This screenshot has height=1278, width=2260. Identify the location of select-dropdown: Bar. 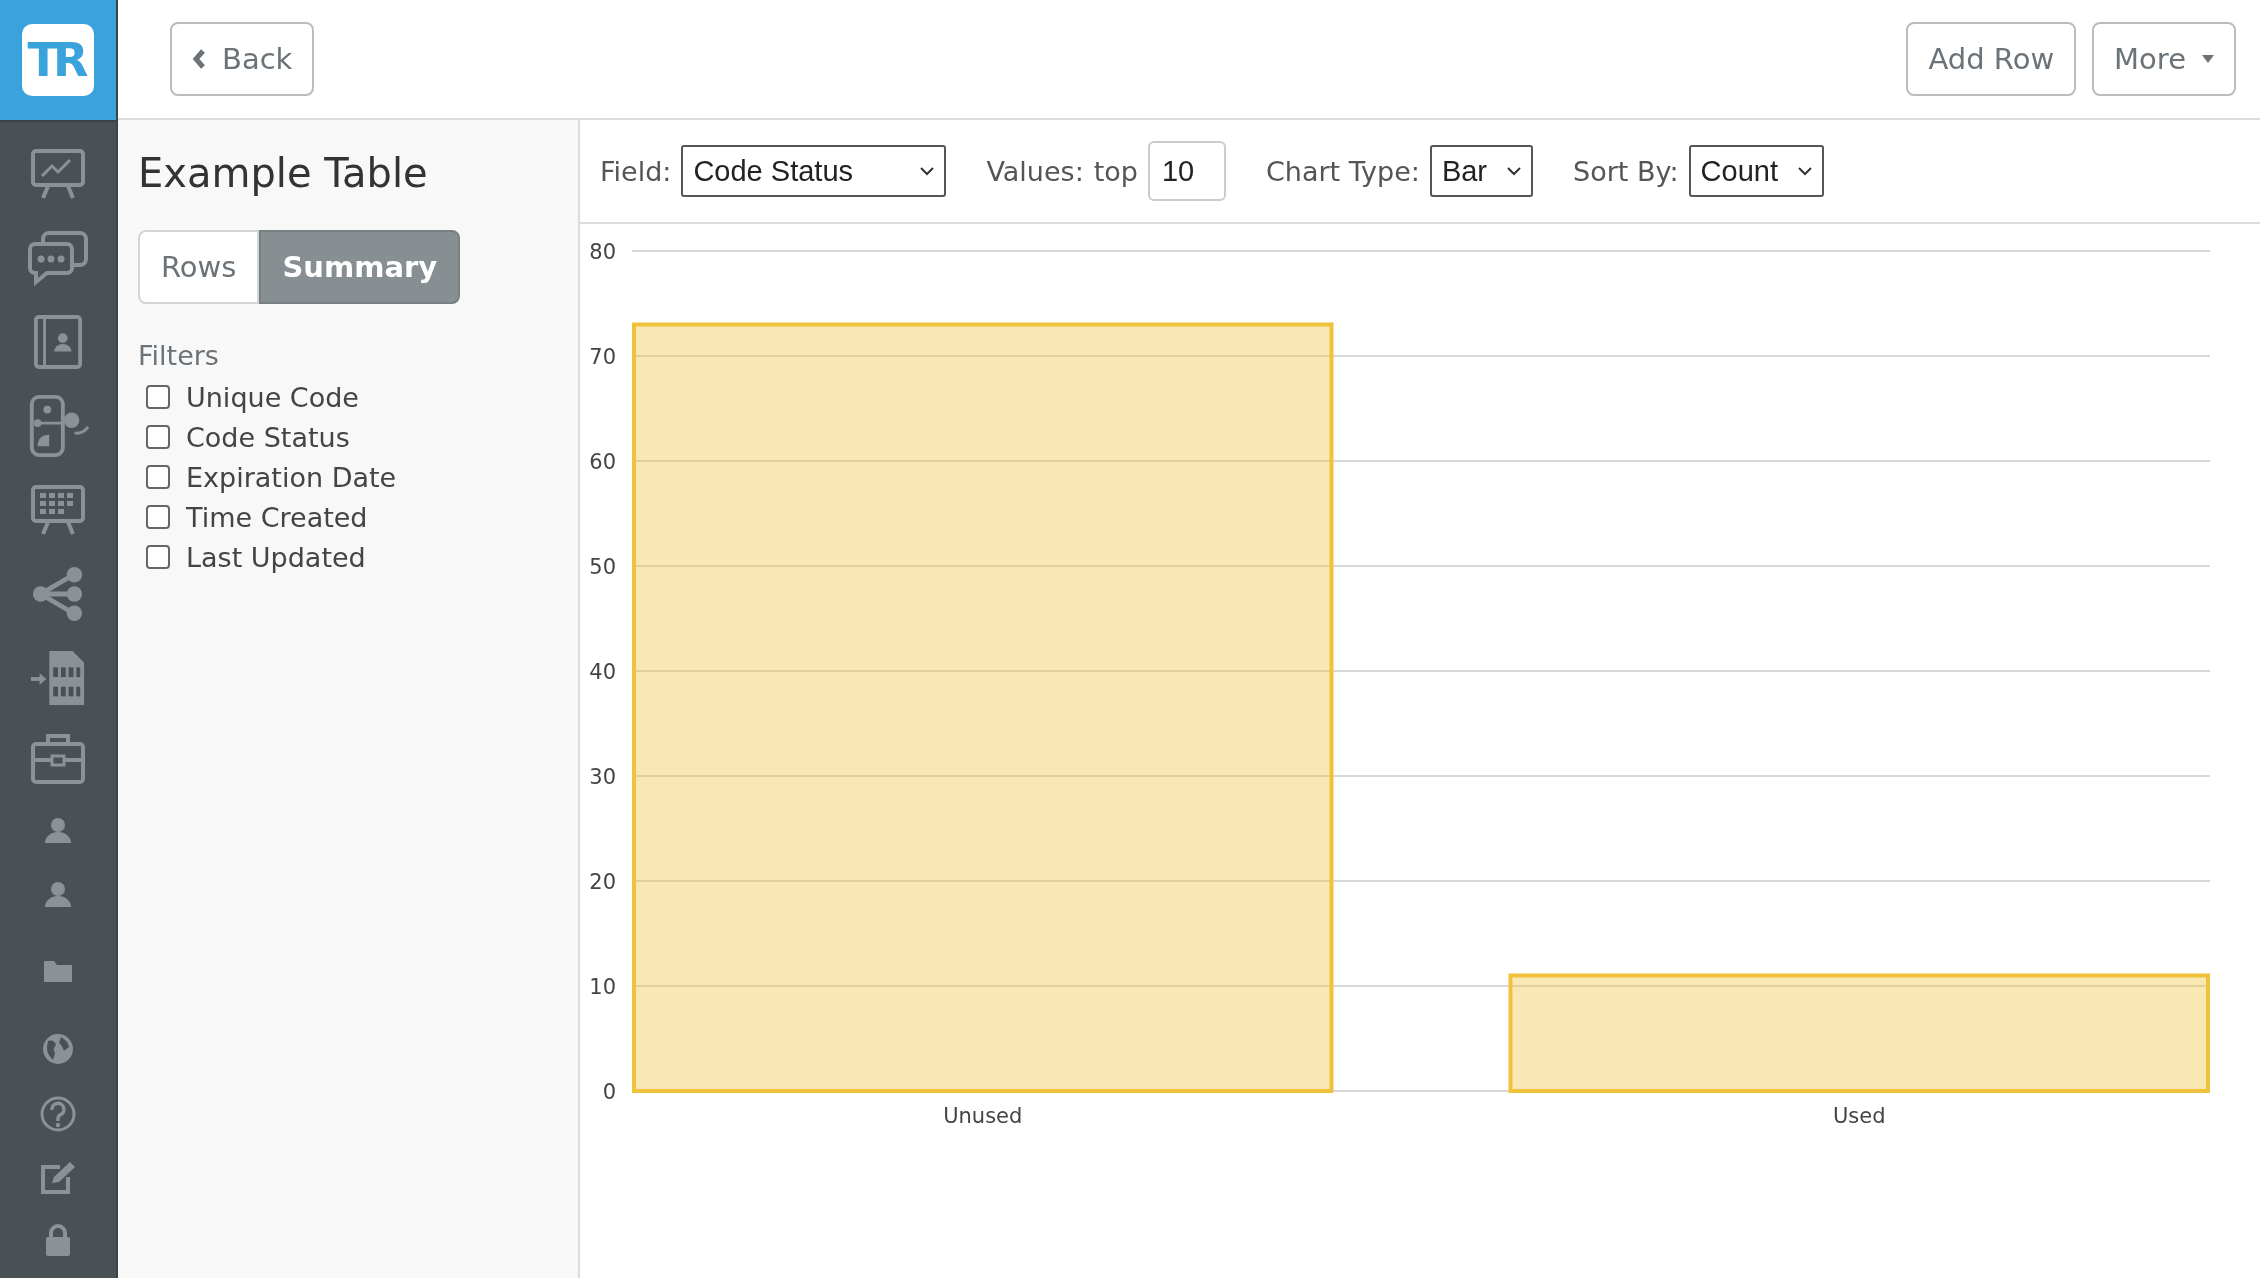
(1481, 171).